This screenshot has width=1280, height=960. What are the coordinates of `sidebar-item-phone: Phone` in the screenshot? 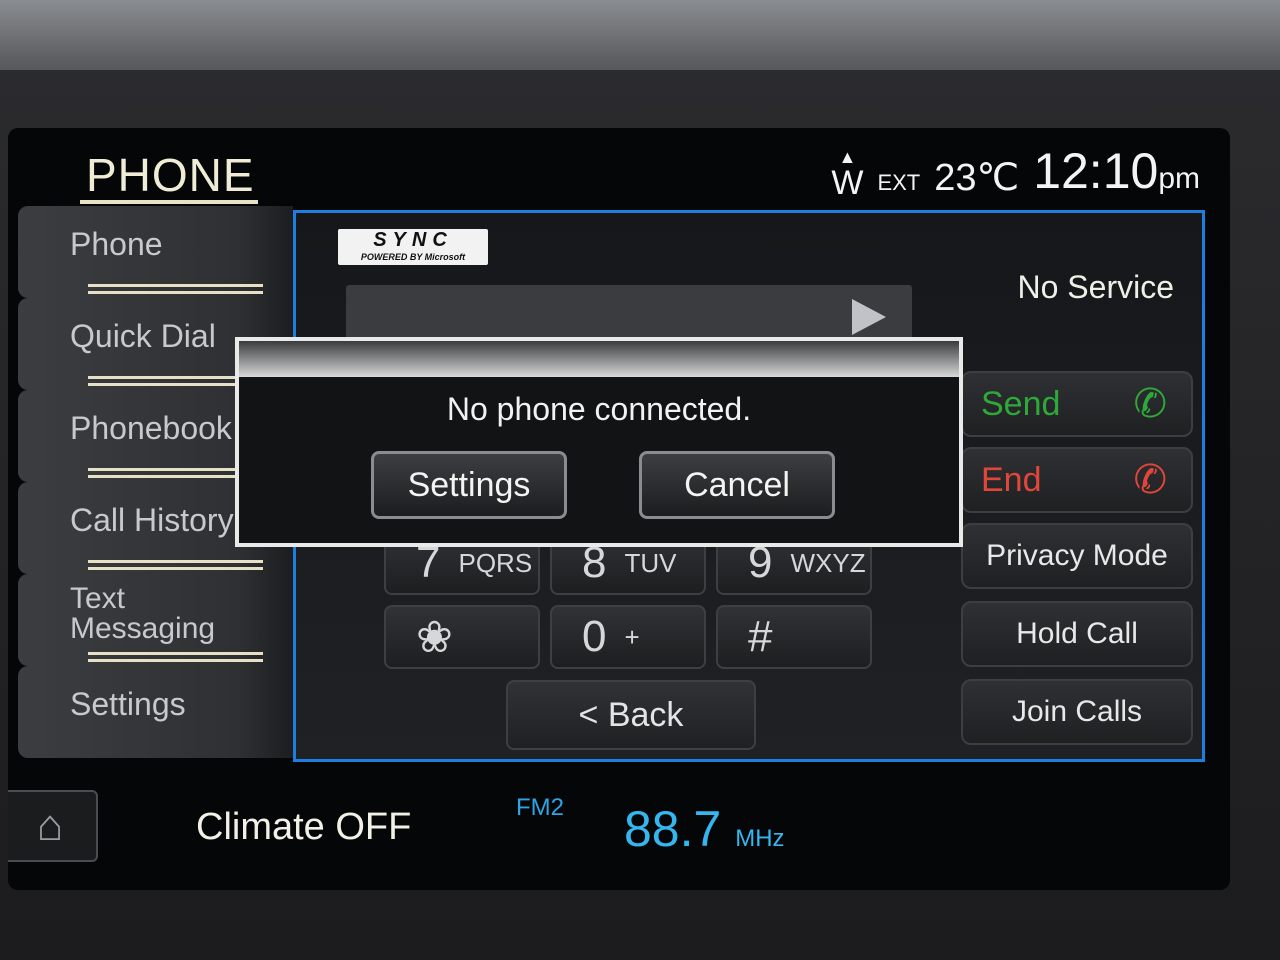 It's located at (155, 252).